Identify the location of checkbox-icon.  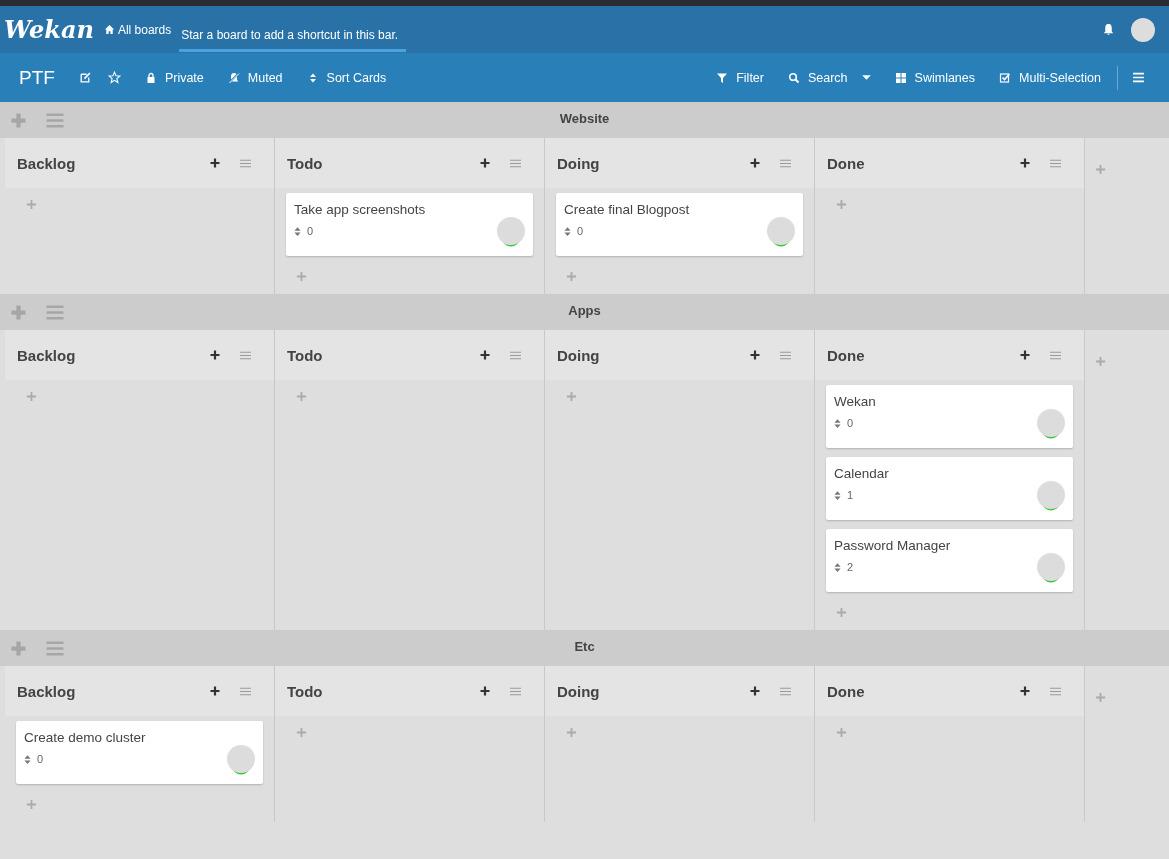
(1005, 77).